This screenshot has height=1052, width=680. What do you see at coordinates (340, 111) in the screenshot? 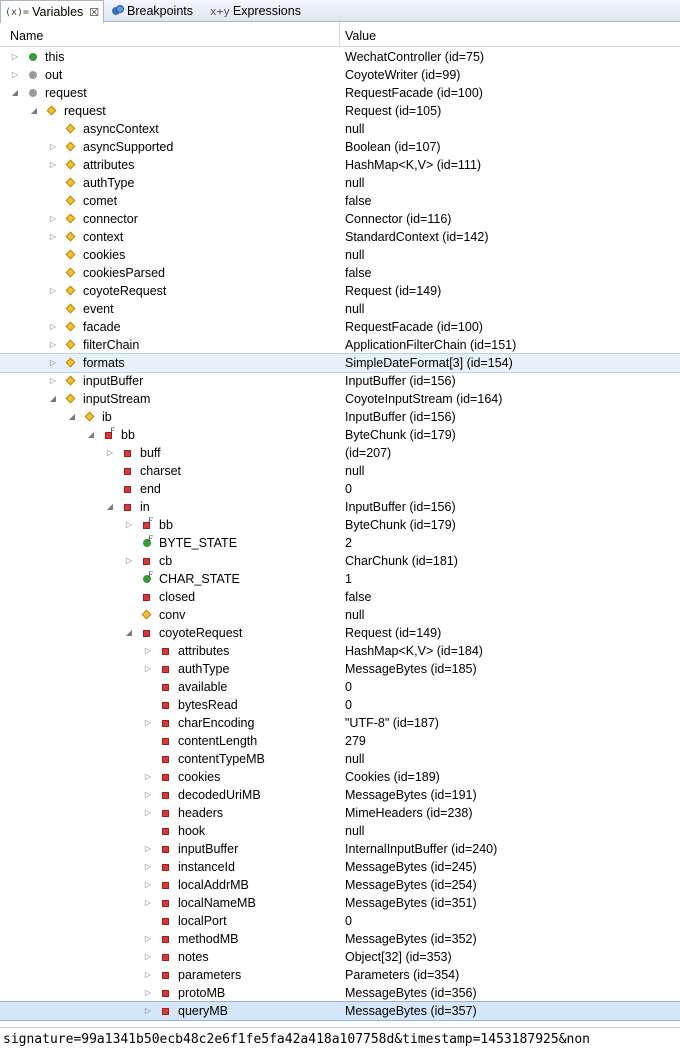
I see `tree-row: ◢ request Request (id=105)` at bounding box center [340, 111].